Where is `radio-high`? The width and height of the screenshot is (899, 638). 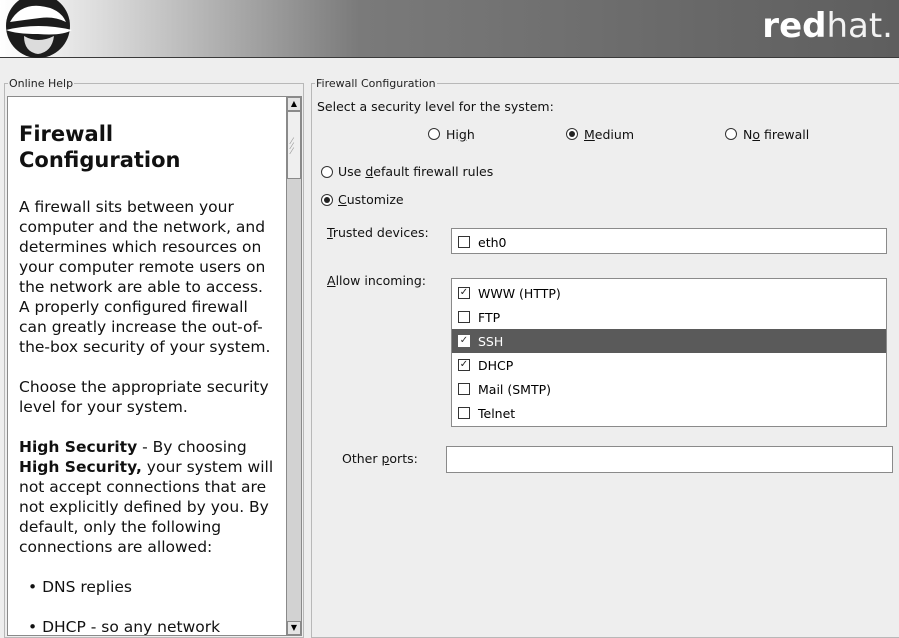
radio-high is located at coordinates (434, 134).